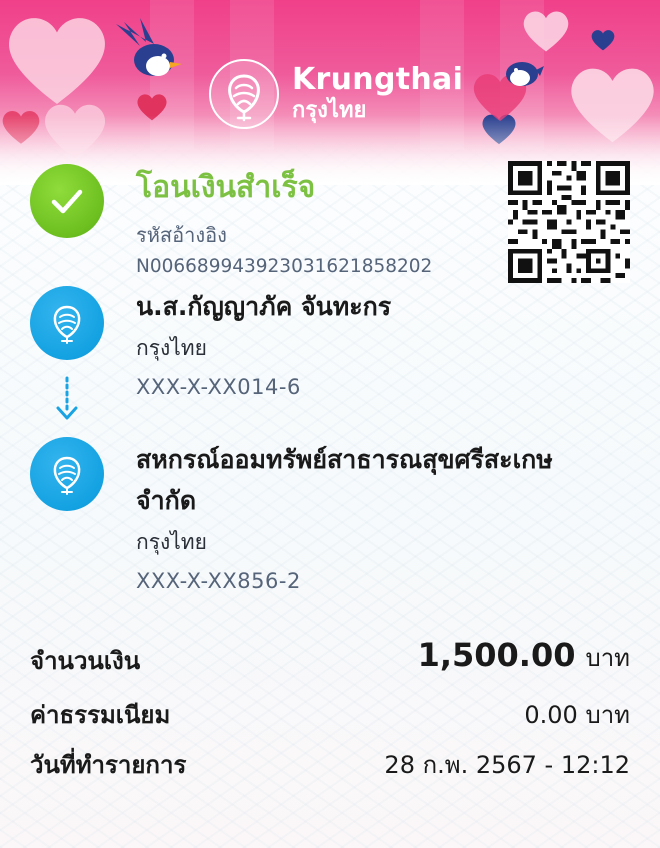 The height and width of the screenshot is (848, 660). I want to click on amount-label: จำนวนเงิน, so click(85, 661).